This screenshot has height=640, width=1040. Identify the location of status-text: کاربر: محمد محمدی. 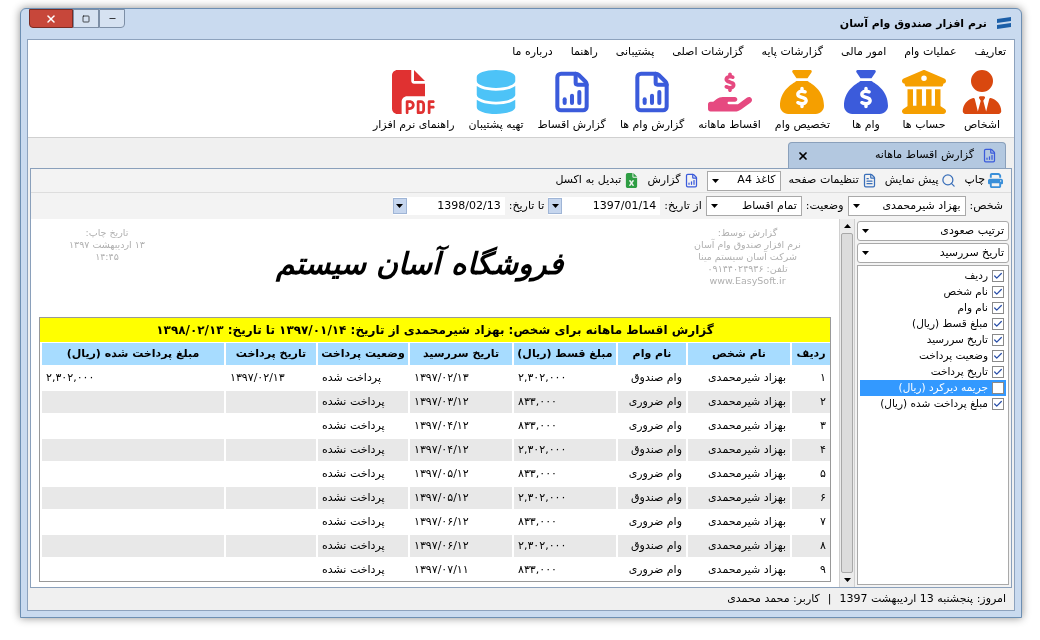
(773, 598).